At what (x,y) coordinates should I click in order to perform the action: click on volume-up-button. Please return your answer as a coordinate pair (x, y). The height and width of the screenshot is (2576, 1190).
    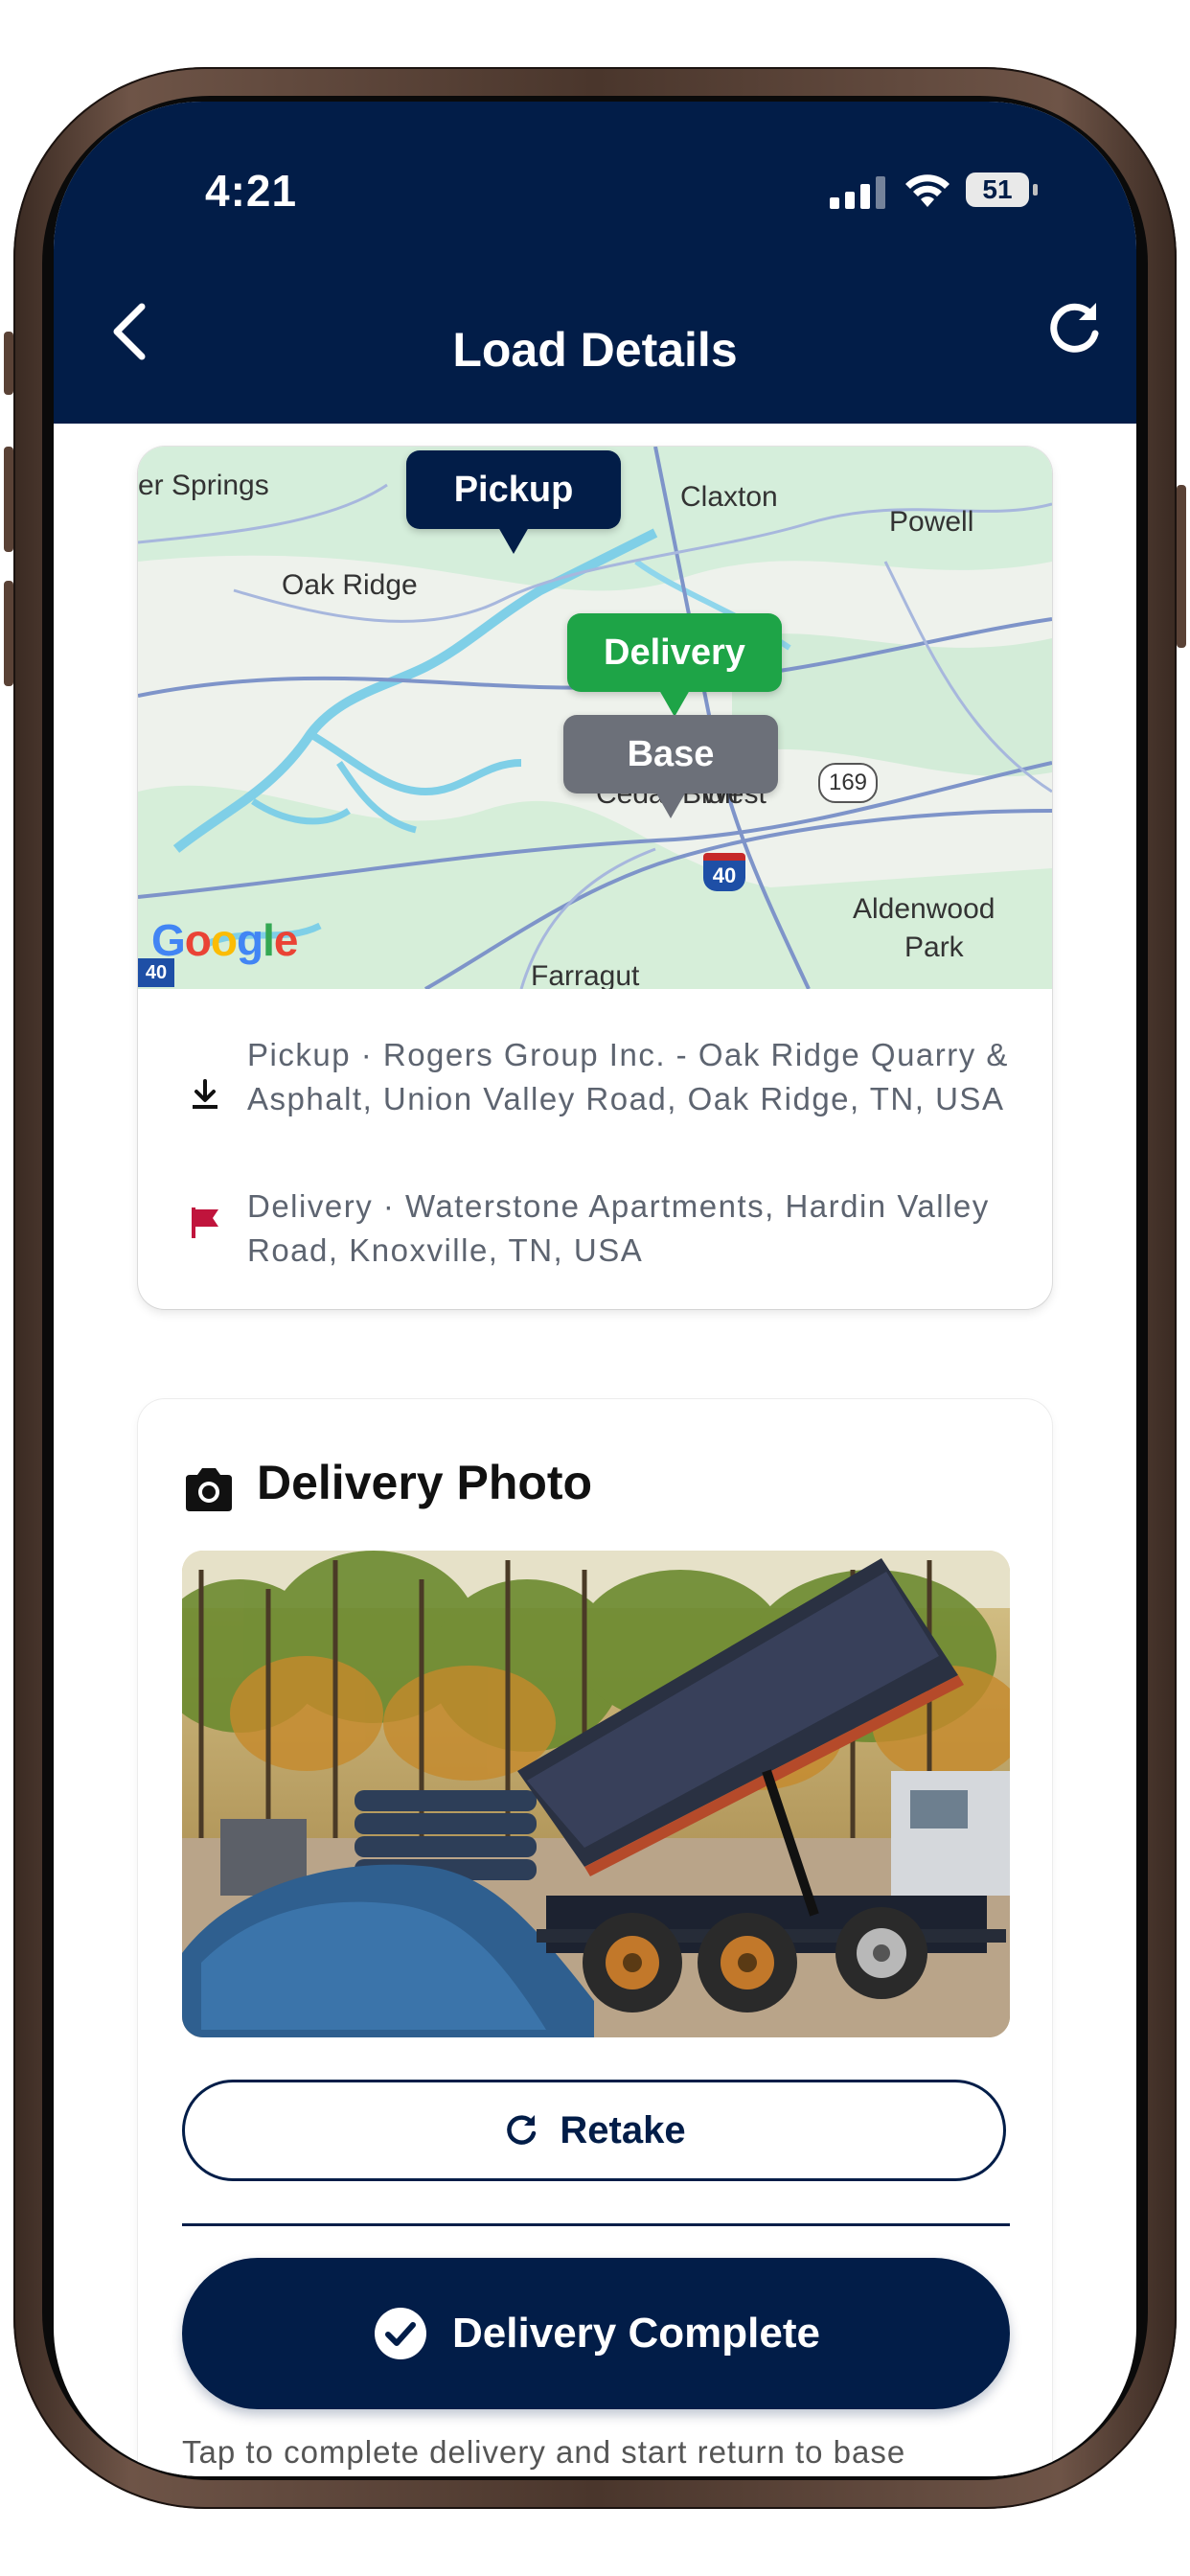
    Looking at the image, I should click on (8, 499).